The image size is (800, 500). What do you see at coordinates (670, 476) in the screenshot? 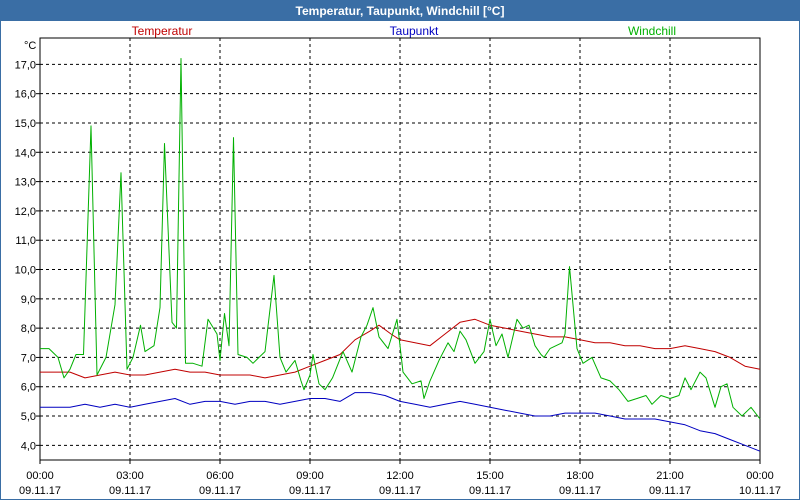
I see `x-tick-time: 21:00` at bounding box center [670, 476].